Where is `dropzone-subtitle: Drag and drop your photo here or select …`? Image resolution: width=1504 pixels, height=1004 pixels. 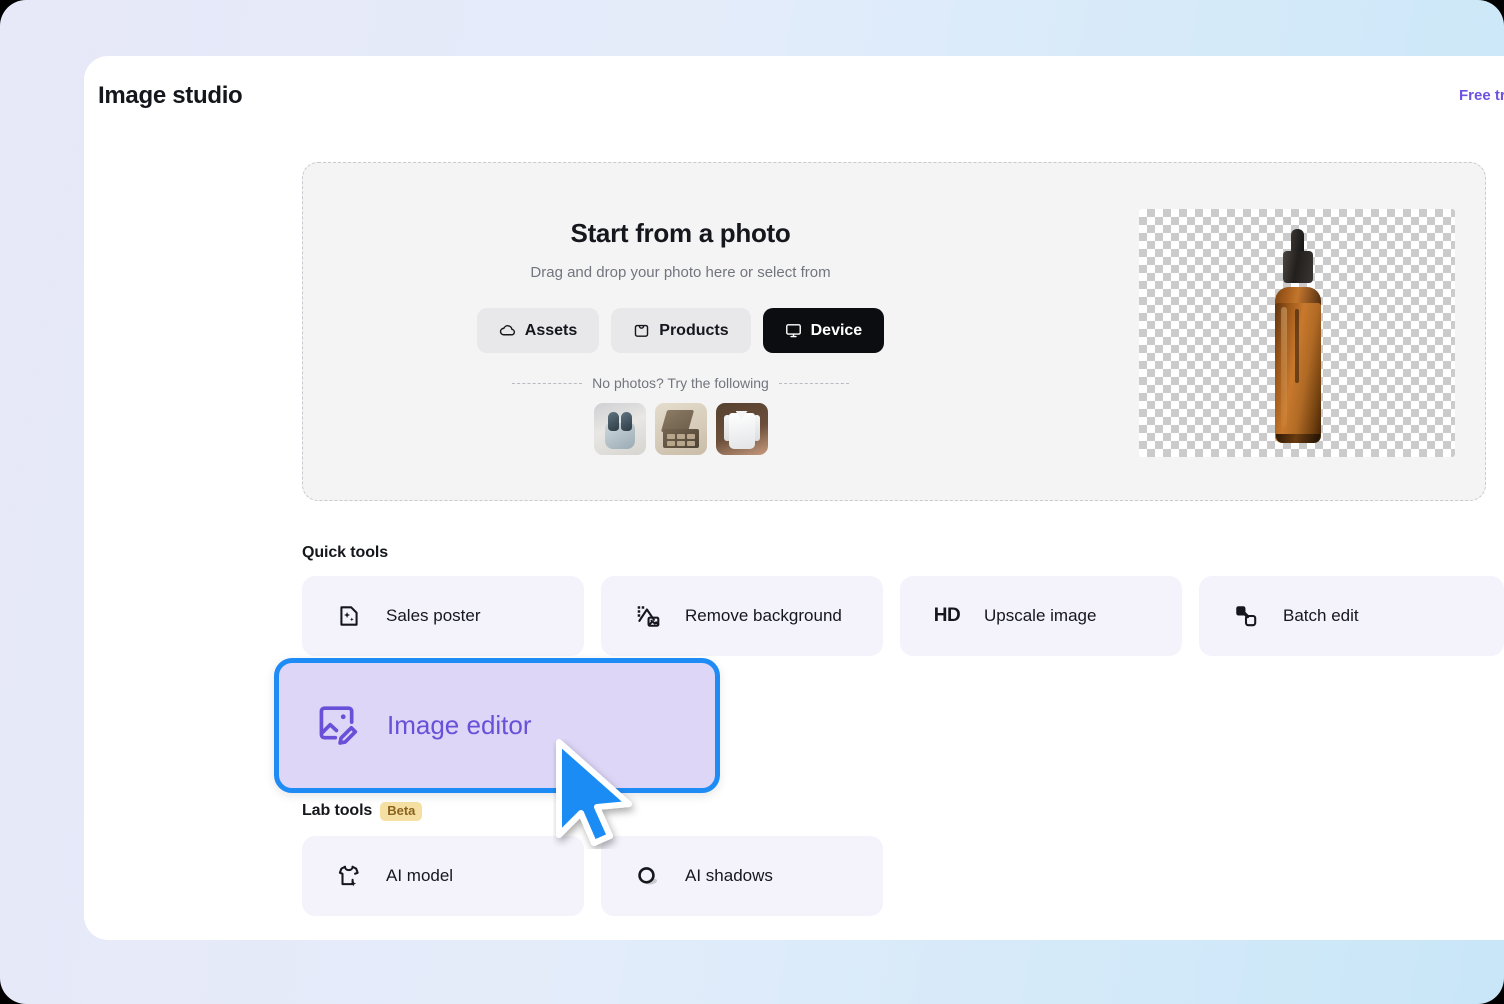
dropzone-subtitle: Drag and drop your photo here or select … is located at coordinates (680, 272).